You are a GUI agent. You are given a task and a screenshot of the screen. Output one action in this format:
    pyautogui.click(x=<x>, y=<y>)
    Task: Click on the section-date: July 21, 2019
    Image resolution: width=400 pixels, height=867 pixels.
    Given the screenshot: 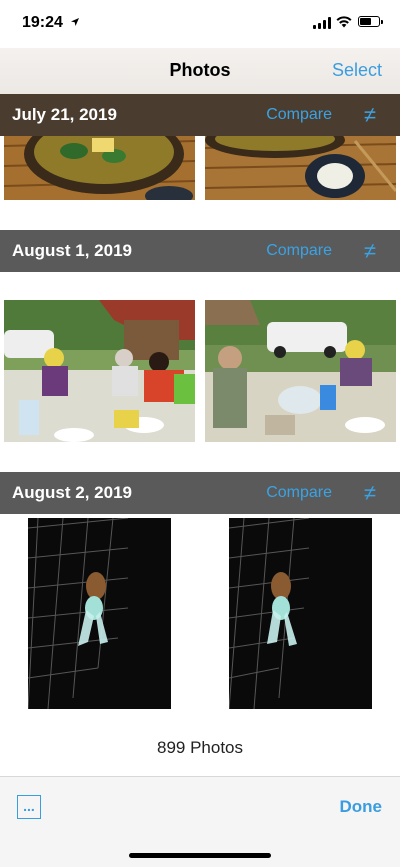 What is the action you would take?
    pyautogui.click(x=64, y=114)
    